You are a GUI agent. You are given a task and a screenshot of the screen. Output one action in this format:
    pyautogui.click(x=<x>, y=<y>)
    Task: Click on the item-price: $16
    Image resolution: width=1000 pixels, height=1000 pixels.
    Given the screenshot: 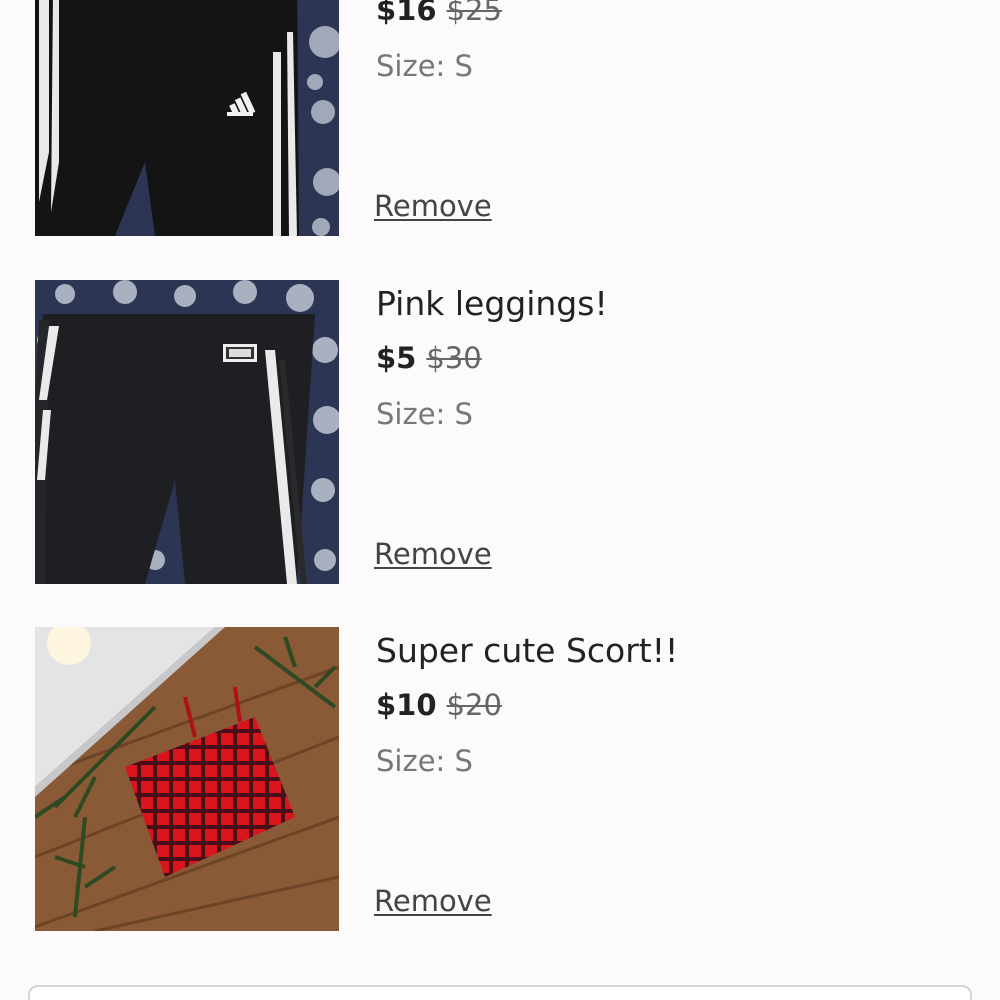 What is the action you would take?
    pyautogui.click(x=406, y=13)
    